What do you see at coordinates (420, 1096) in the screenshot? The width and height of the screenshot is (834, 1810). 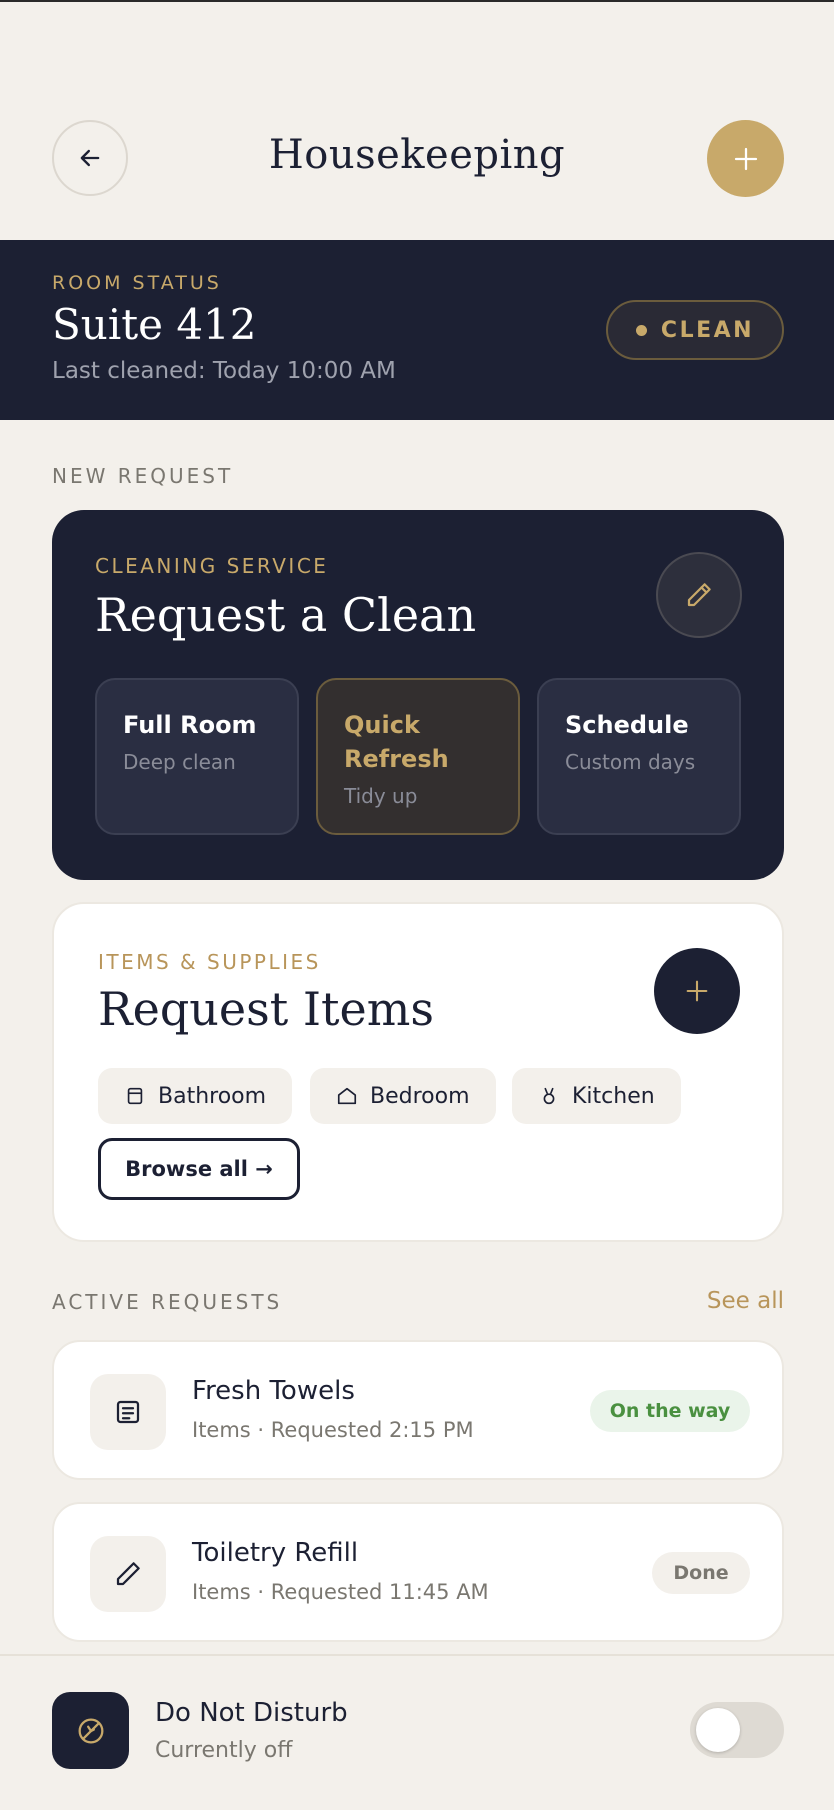 I see `chip-label: Bedroom` at bounding box center [420, 1096].